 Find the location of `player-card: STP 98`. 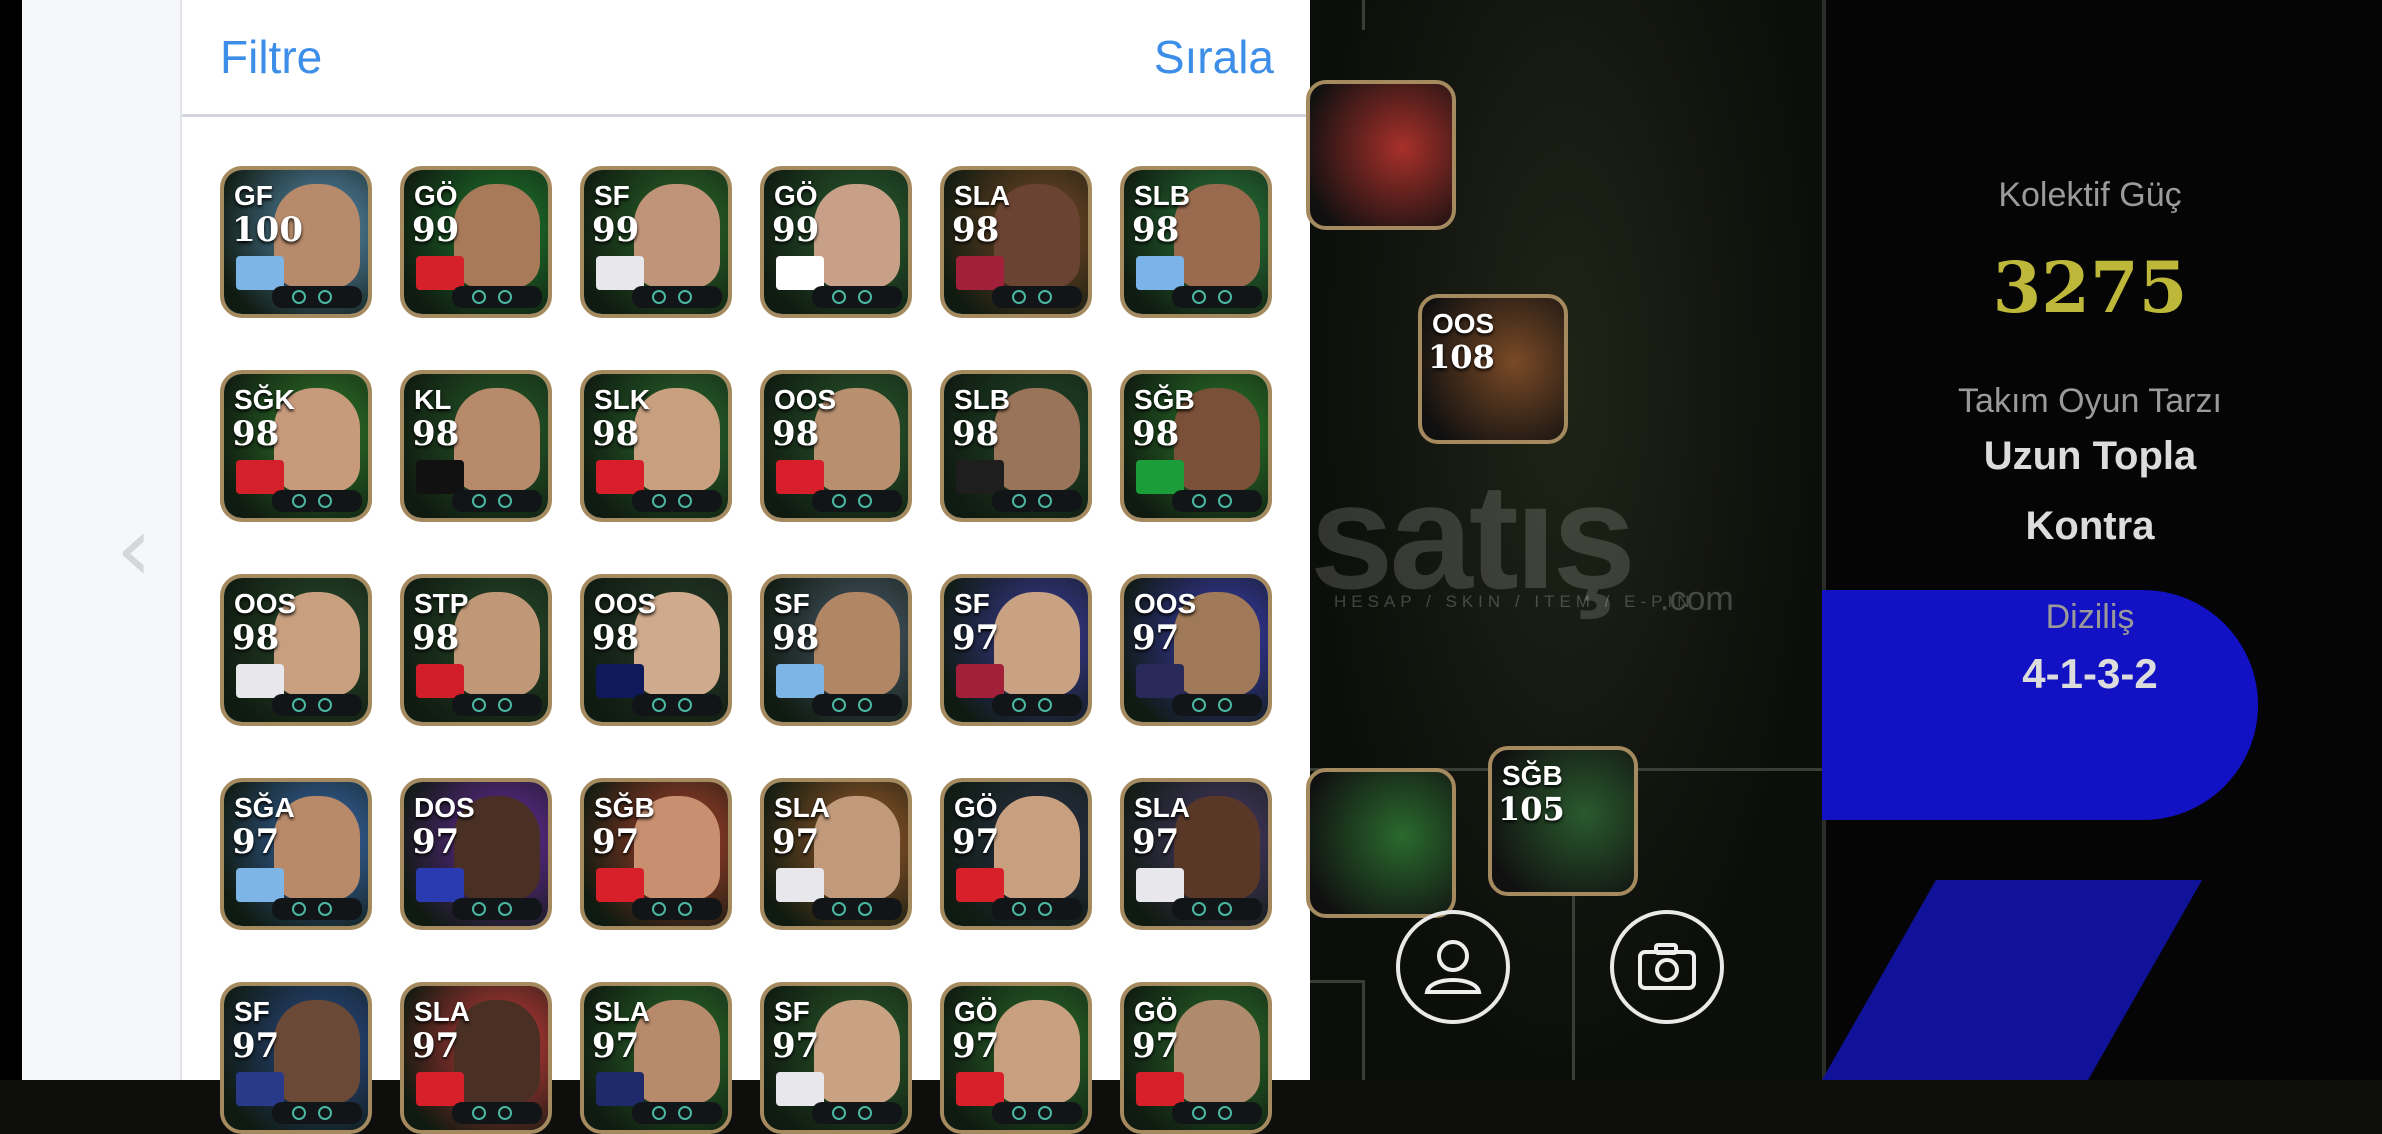

player-card: STP 98 is located at coordinates (476, 650).